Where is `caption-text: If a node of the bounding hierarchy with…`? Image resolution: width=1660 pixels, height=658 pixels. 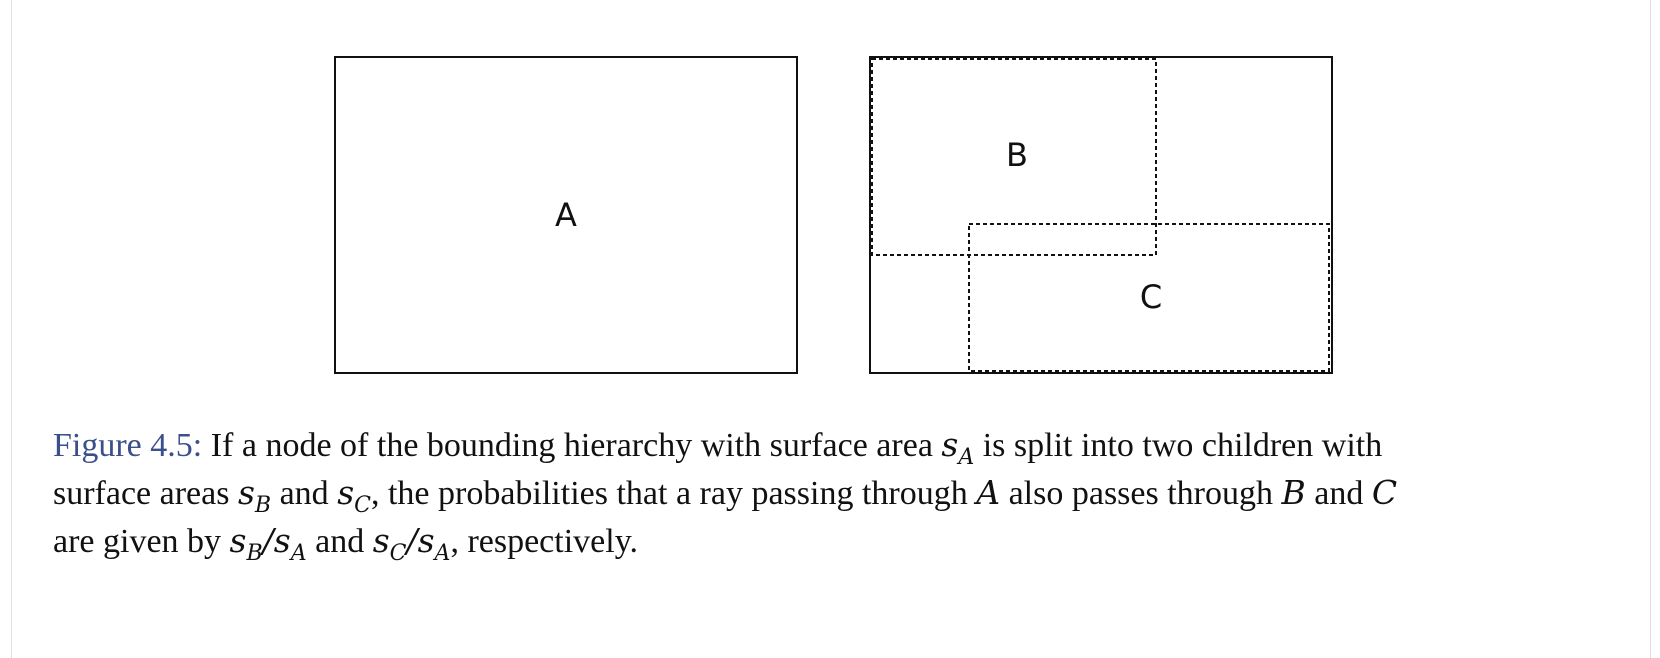
caption-text: If a node of the bounding hierarchy with… is located at coordinates (572, 445).